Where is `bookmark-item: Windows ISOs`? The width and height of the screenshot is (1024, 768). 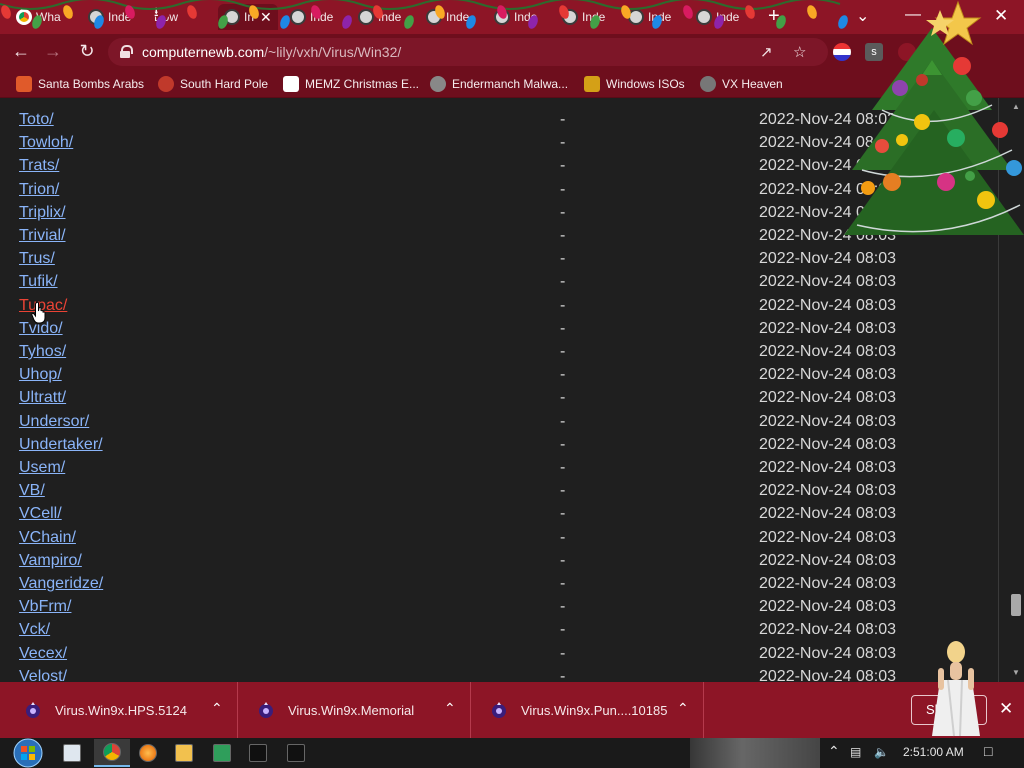
bookmark-item: Windows ISOs is located at coordinates (634, 84).